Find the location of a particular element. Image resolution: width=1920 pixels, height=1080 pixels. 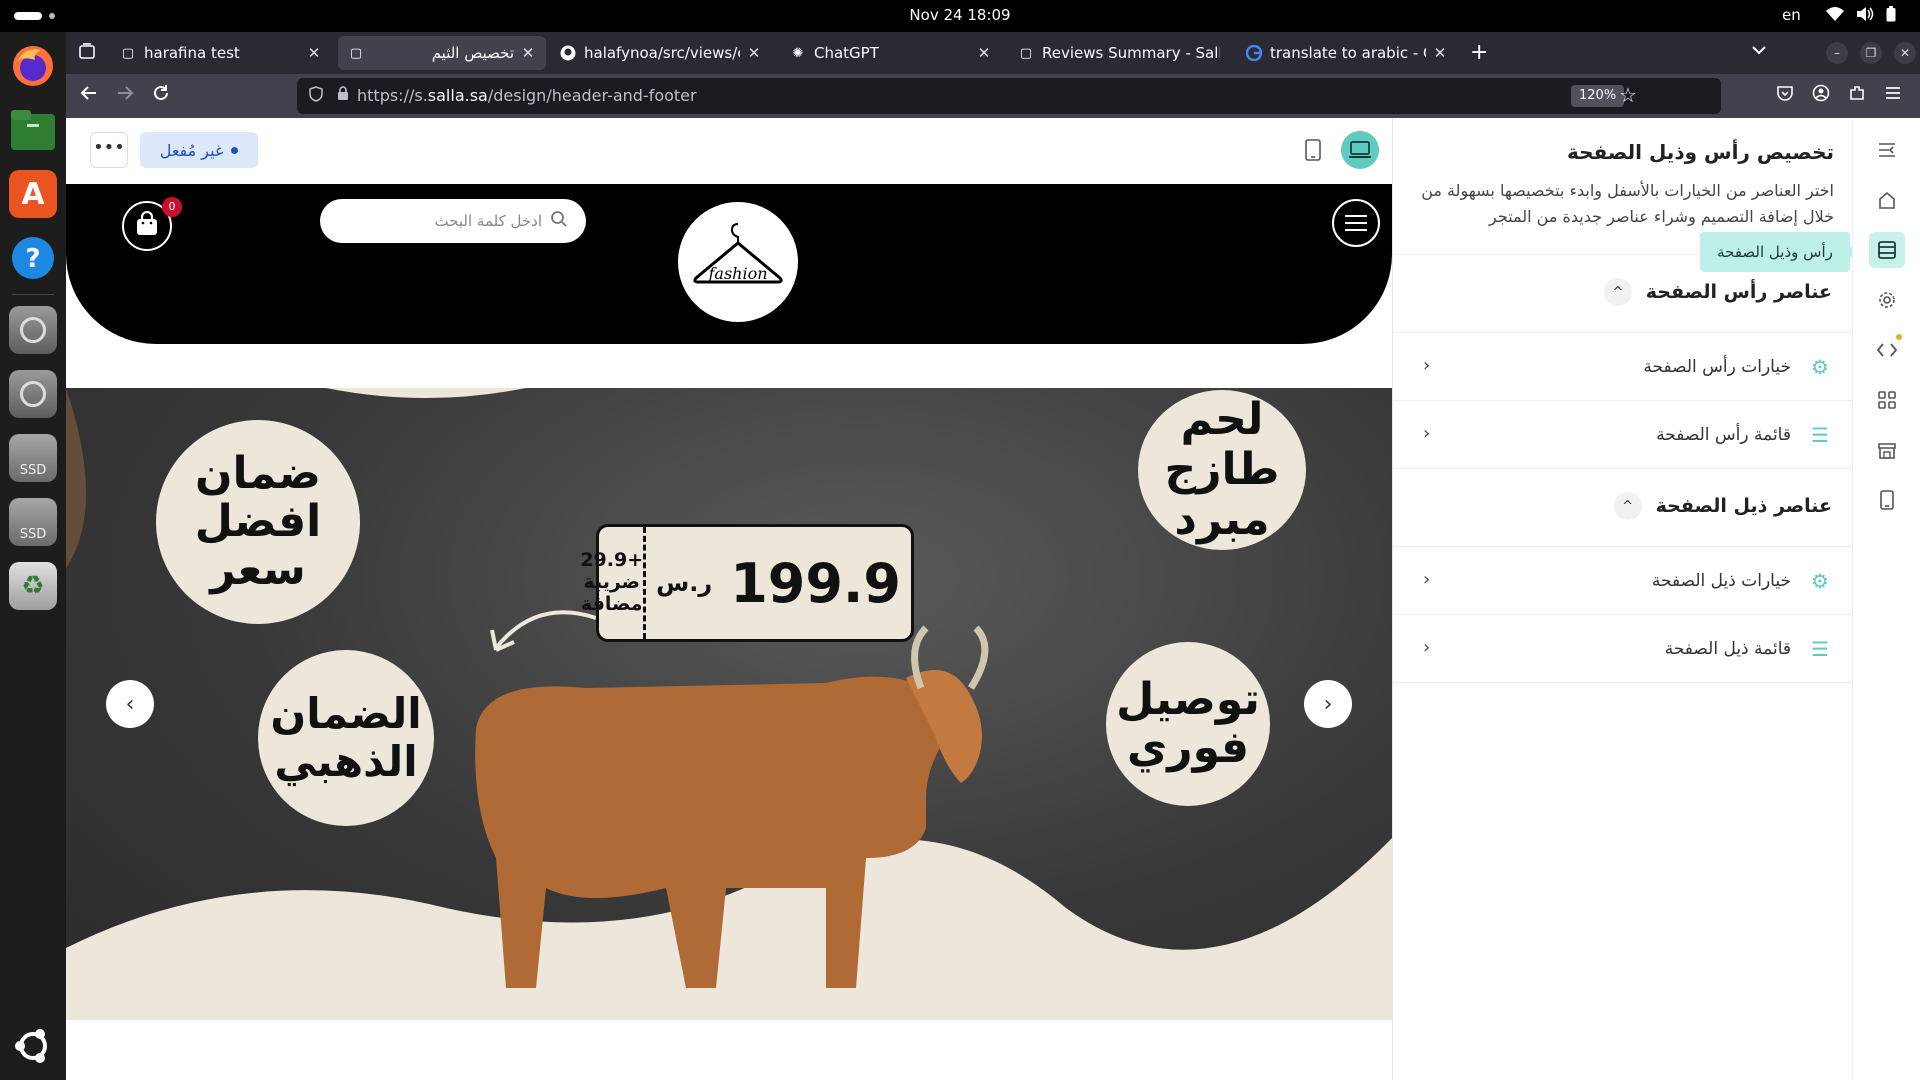

tab-overview-icon is located at coordinates (87, 53).